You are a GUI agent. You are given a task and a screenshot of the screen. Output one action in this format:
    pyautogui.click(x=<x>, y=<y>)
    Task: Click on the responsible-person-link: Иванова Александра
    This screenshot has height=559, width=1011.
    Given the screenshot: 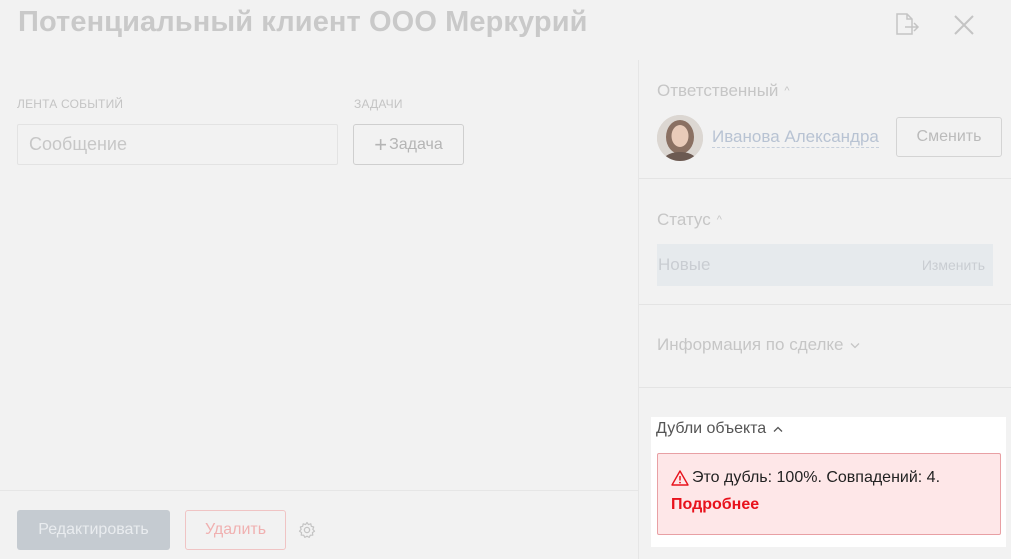 What is the action you would take?
    pyautogui.click(x=795, y=137)
    